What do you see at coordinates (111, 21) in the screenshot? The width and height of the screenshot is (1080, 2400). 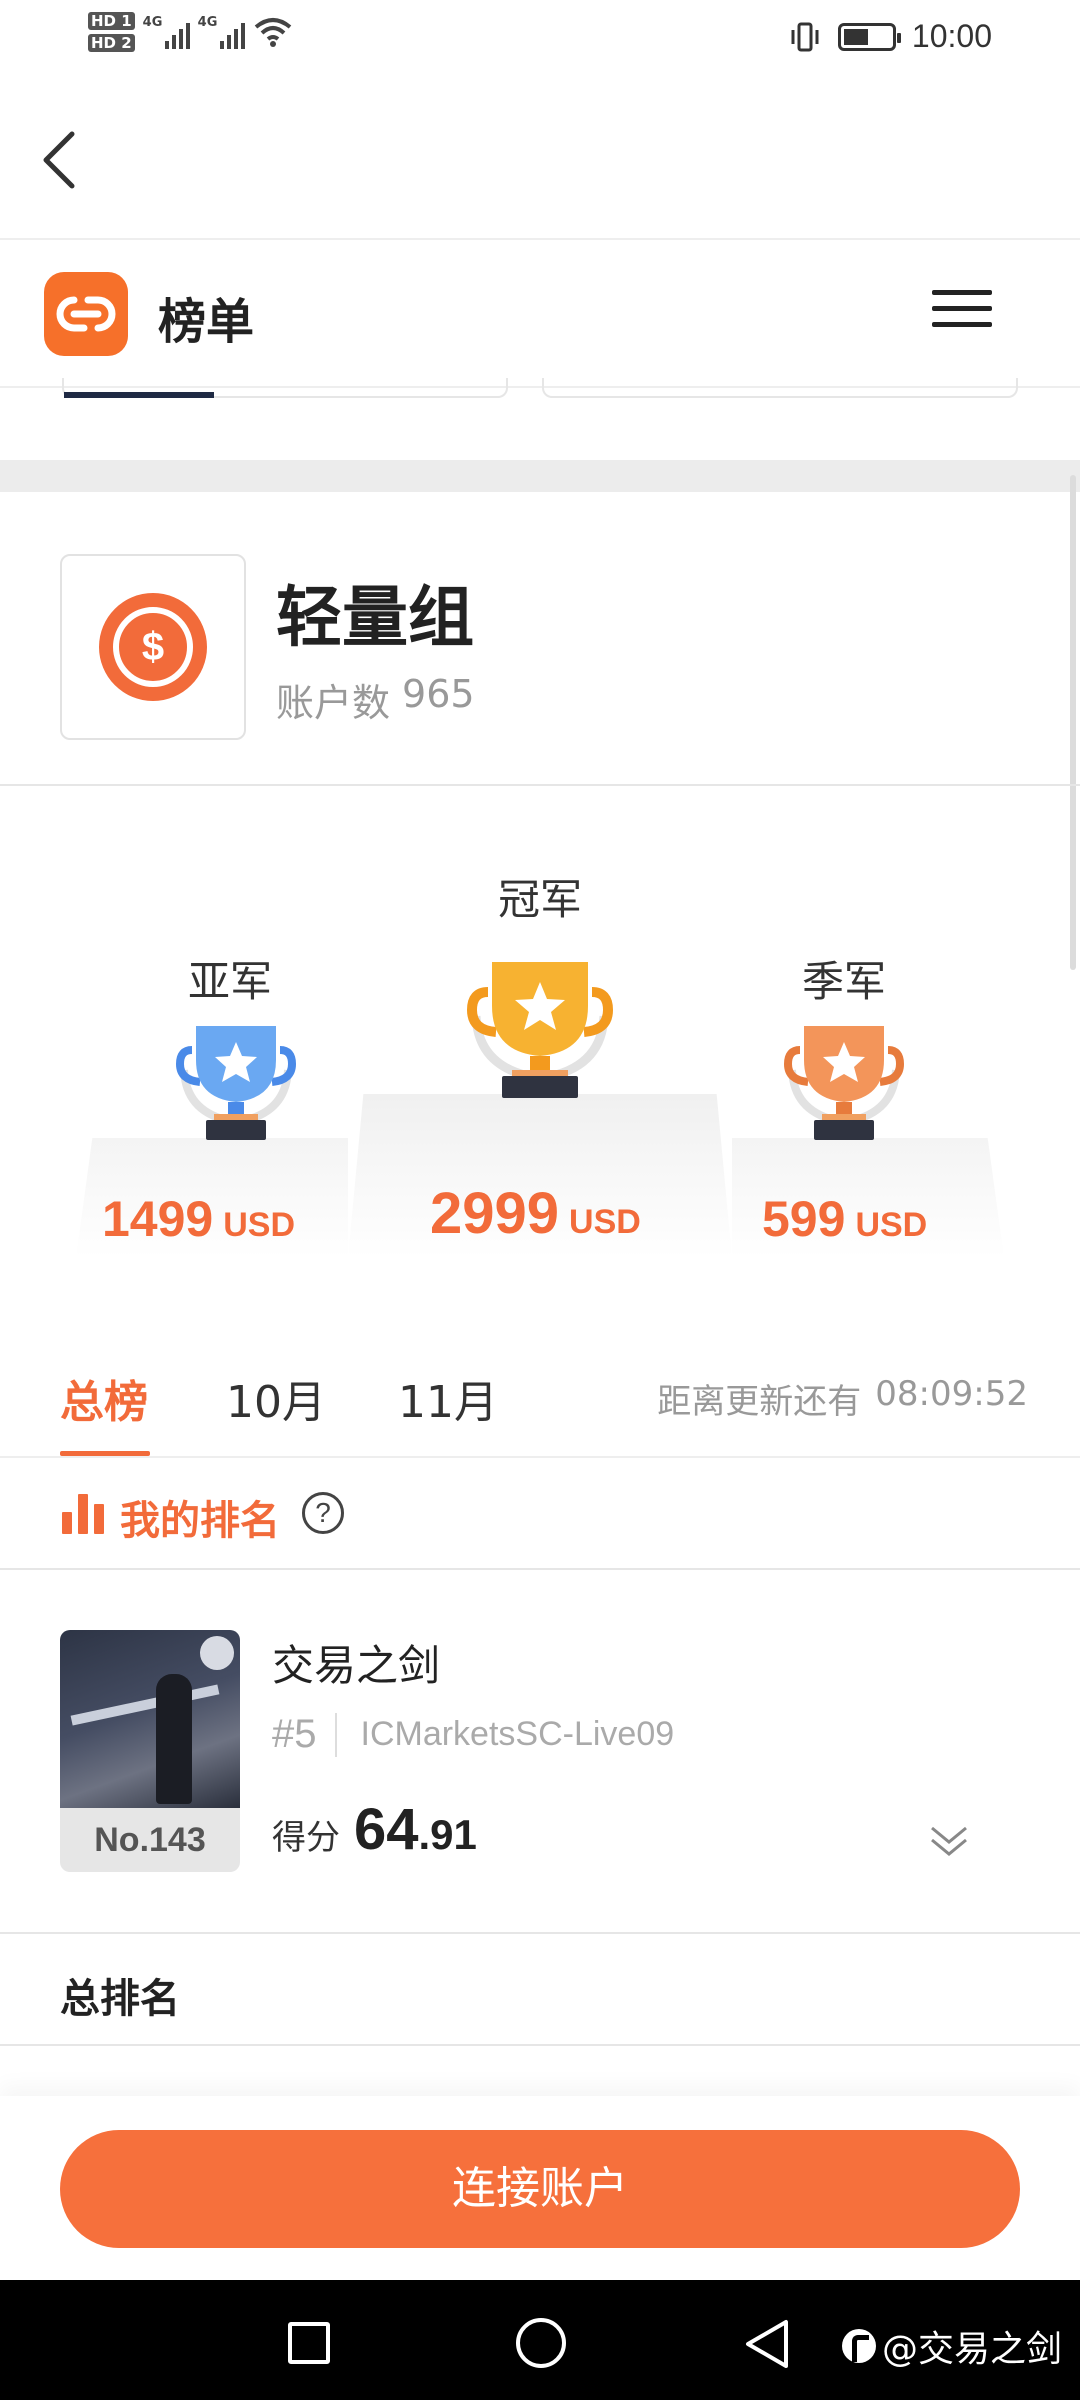 I see `hd1-badge: HD 1` at bounding box center [111, 21].